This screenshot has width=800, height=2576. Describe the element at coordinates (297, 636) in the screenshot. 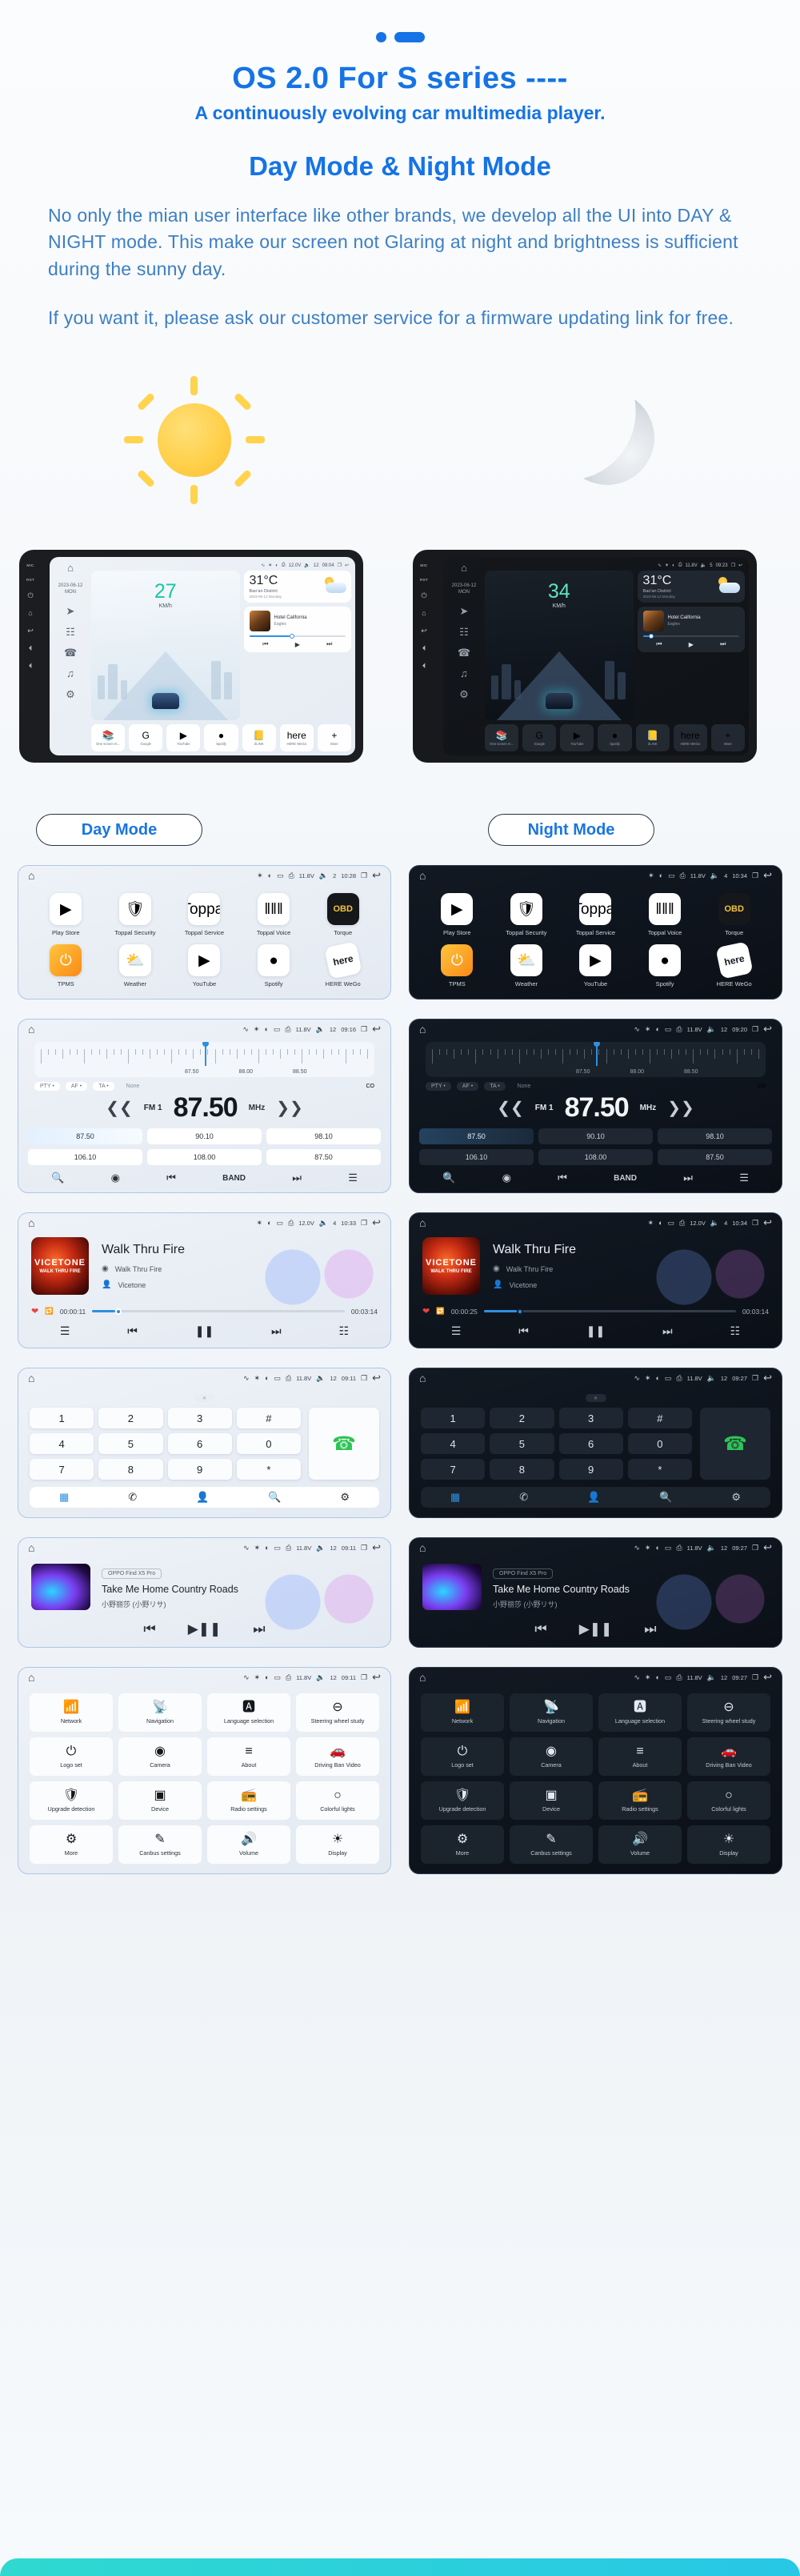

I see `progress-bar` at that location.